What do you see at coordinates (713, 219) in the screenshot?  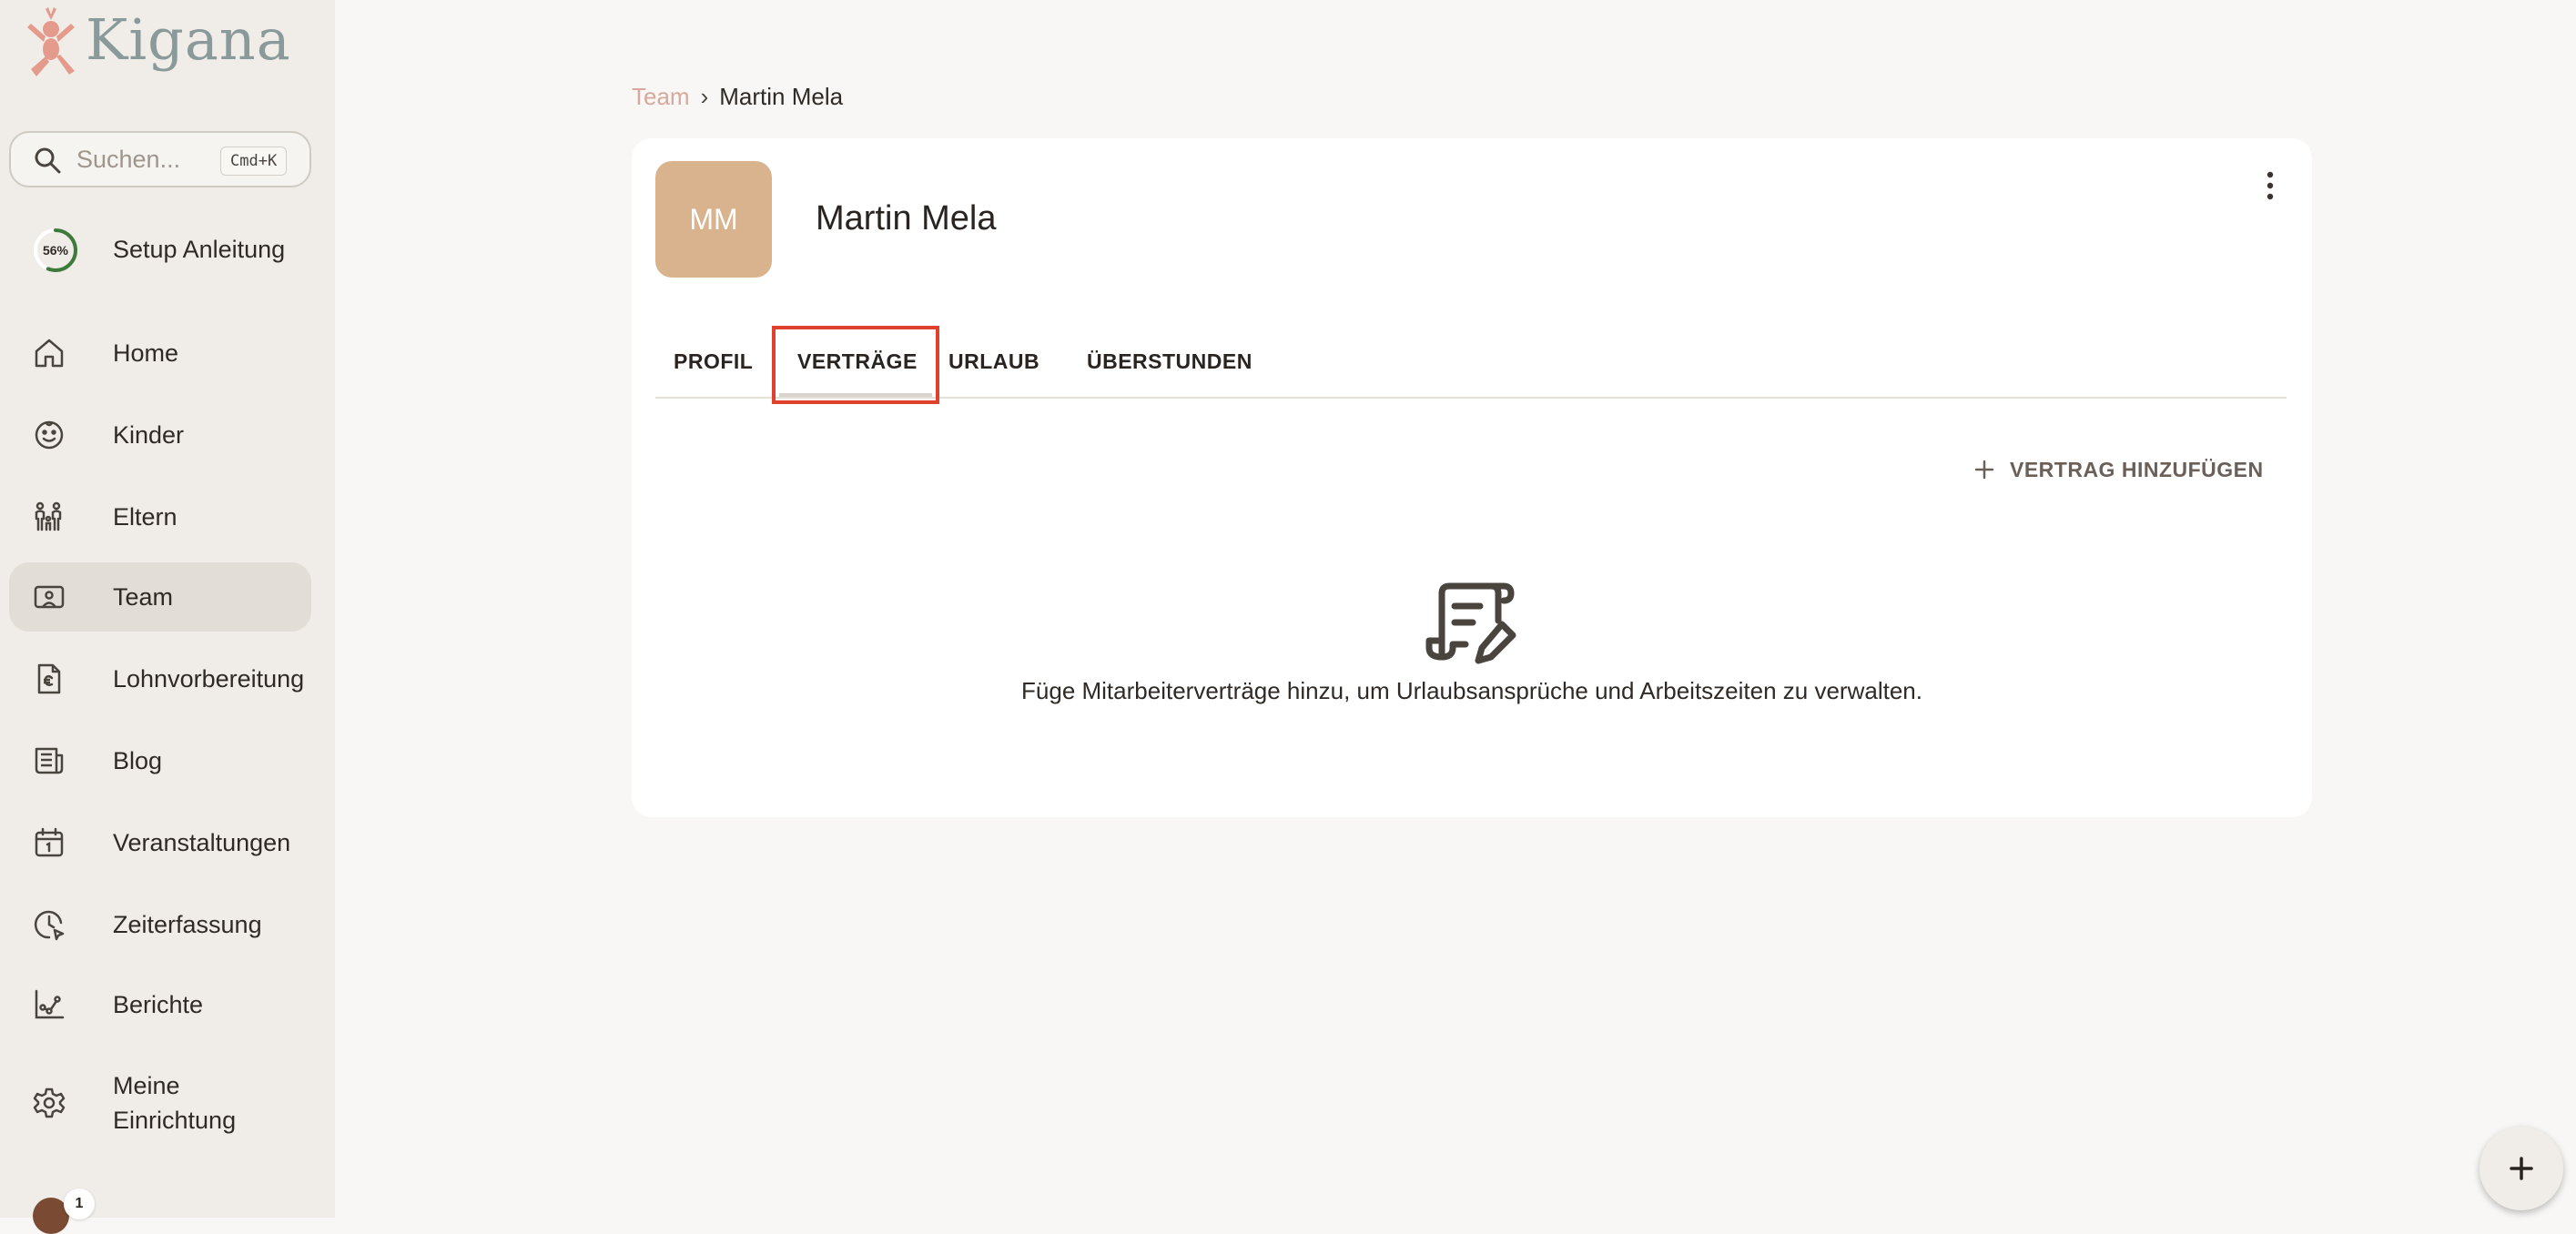 I see `avatar: MM` at bounding box center [713, 219].